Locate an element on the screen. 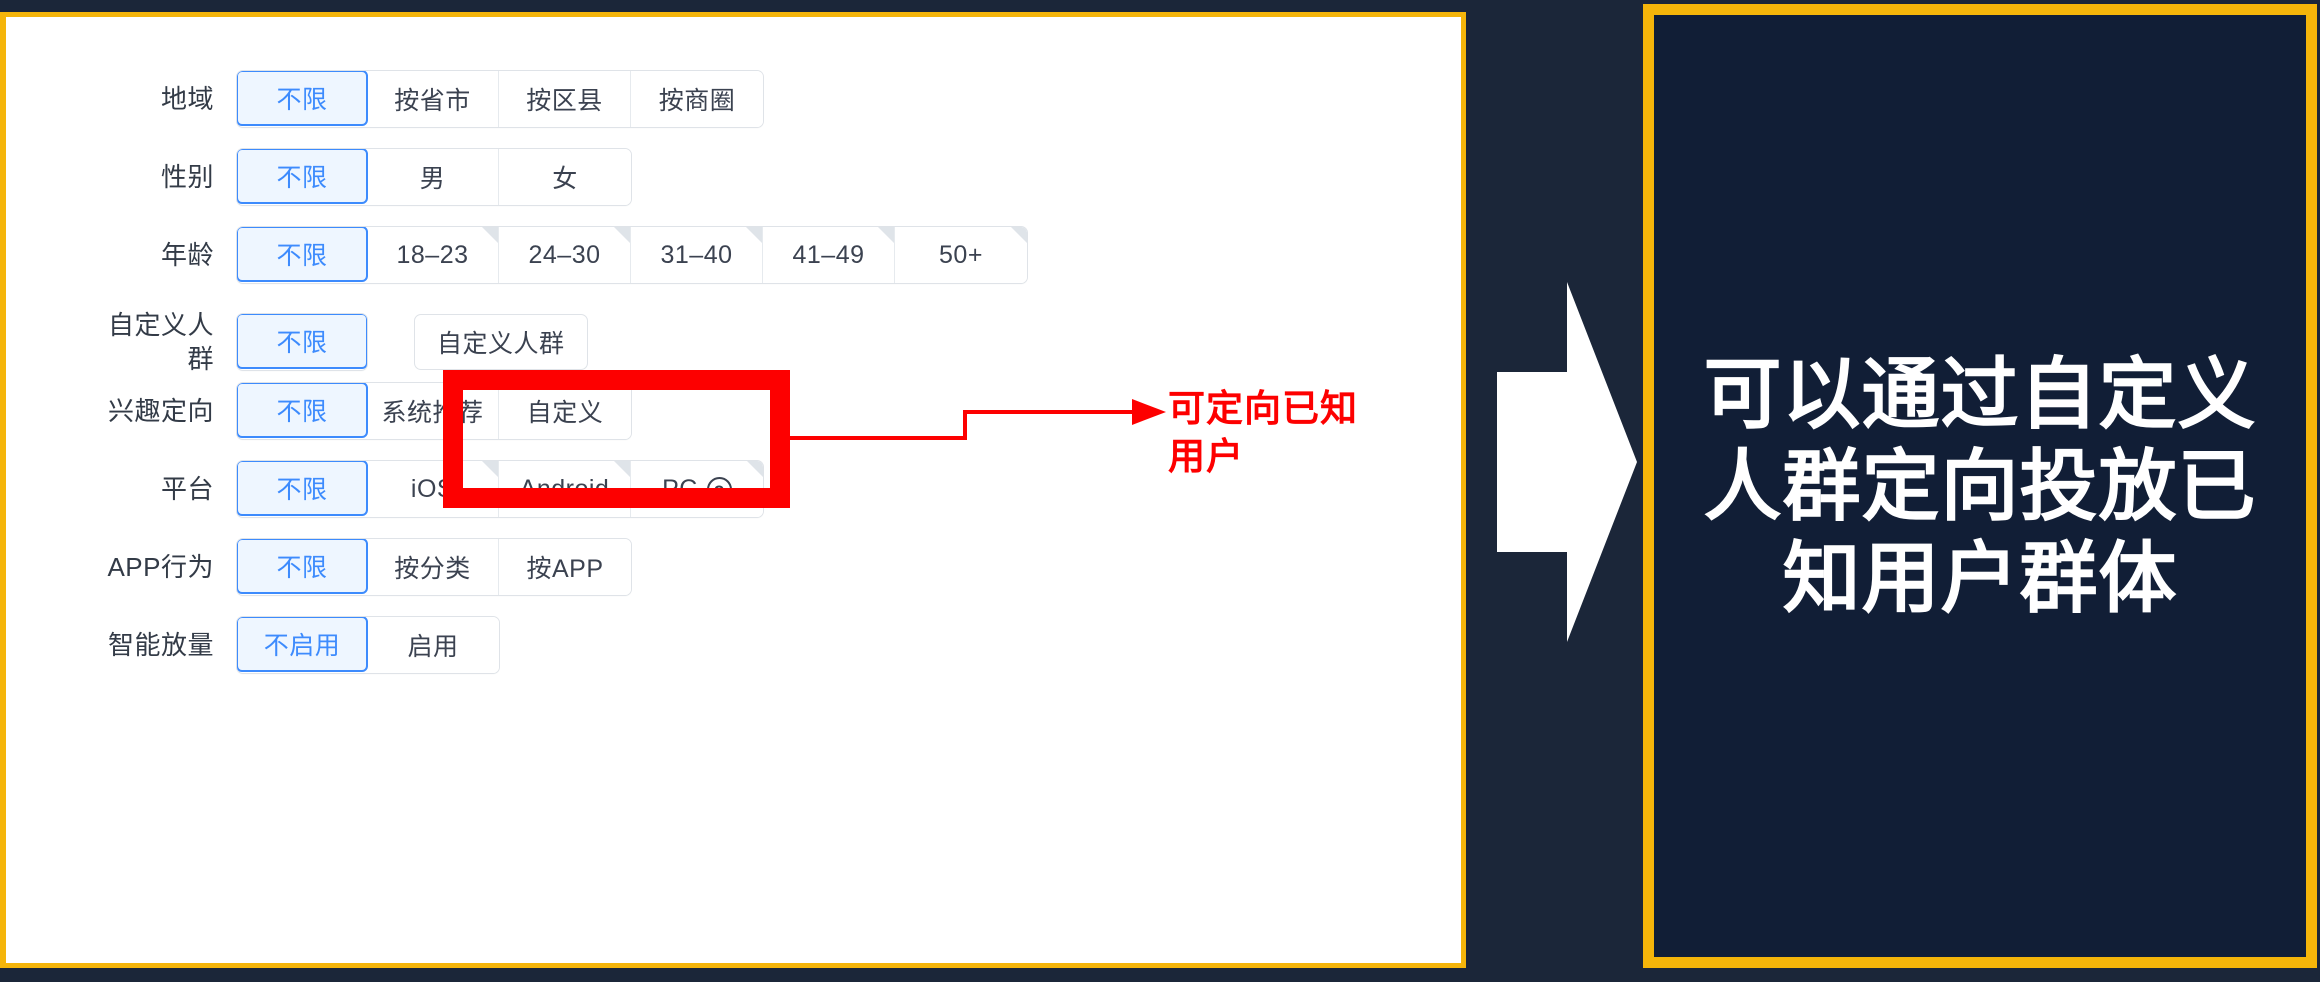 This screenshot has height=982, width=2320. segment-option: 男 is located at coordinates (433, 177).